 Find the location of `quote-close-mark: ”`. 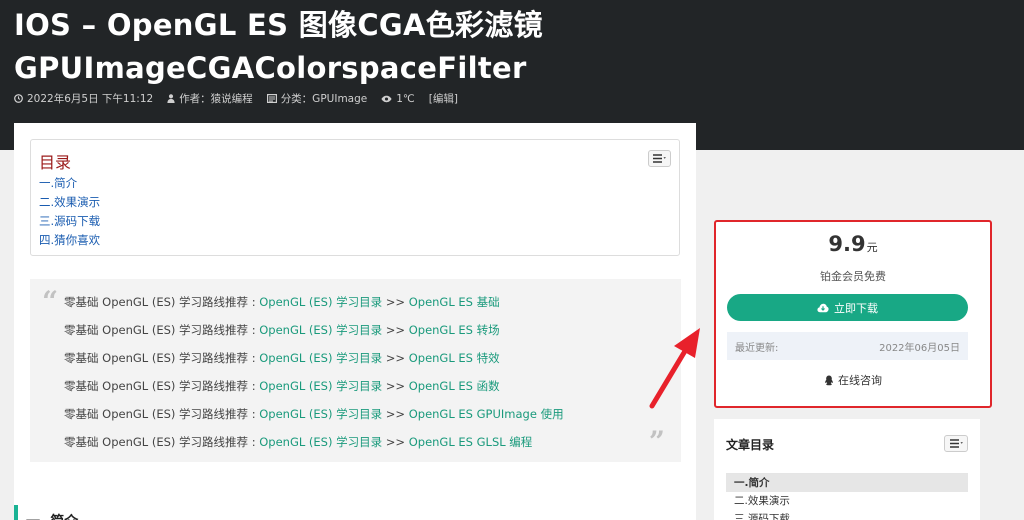

quote-close-mark: ” is located at coordinates (656, 441).